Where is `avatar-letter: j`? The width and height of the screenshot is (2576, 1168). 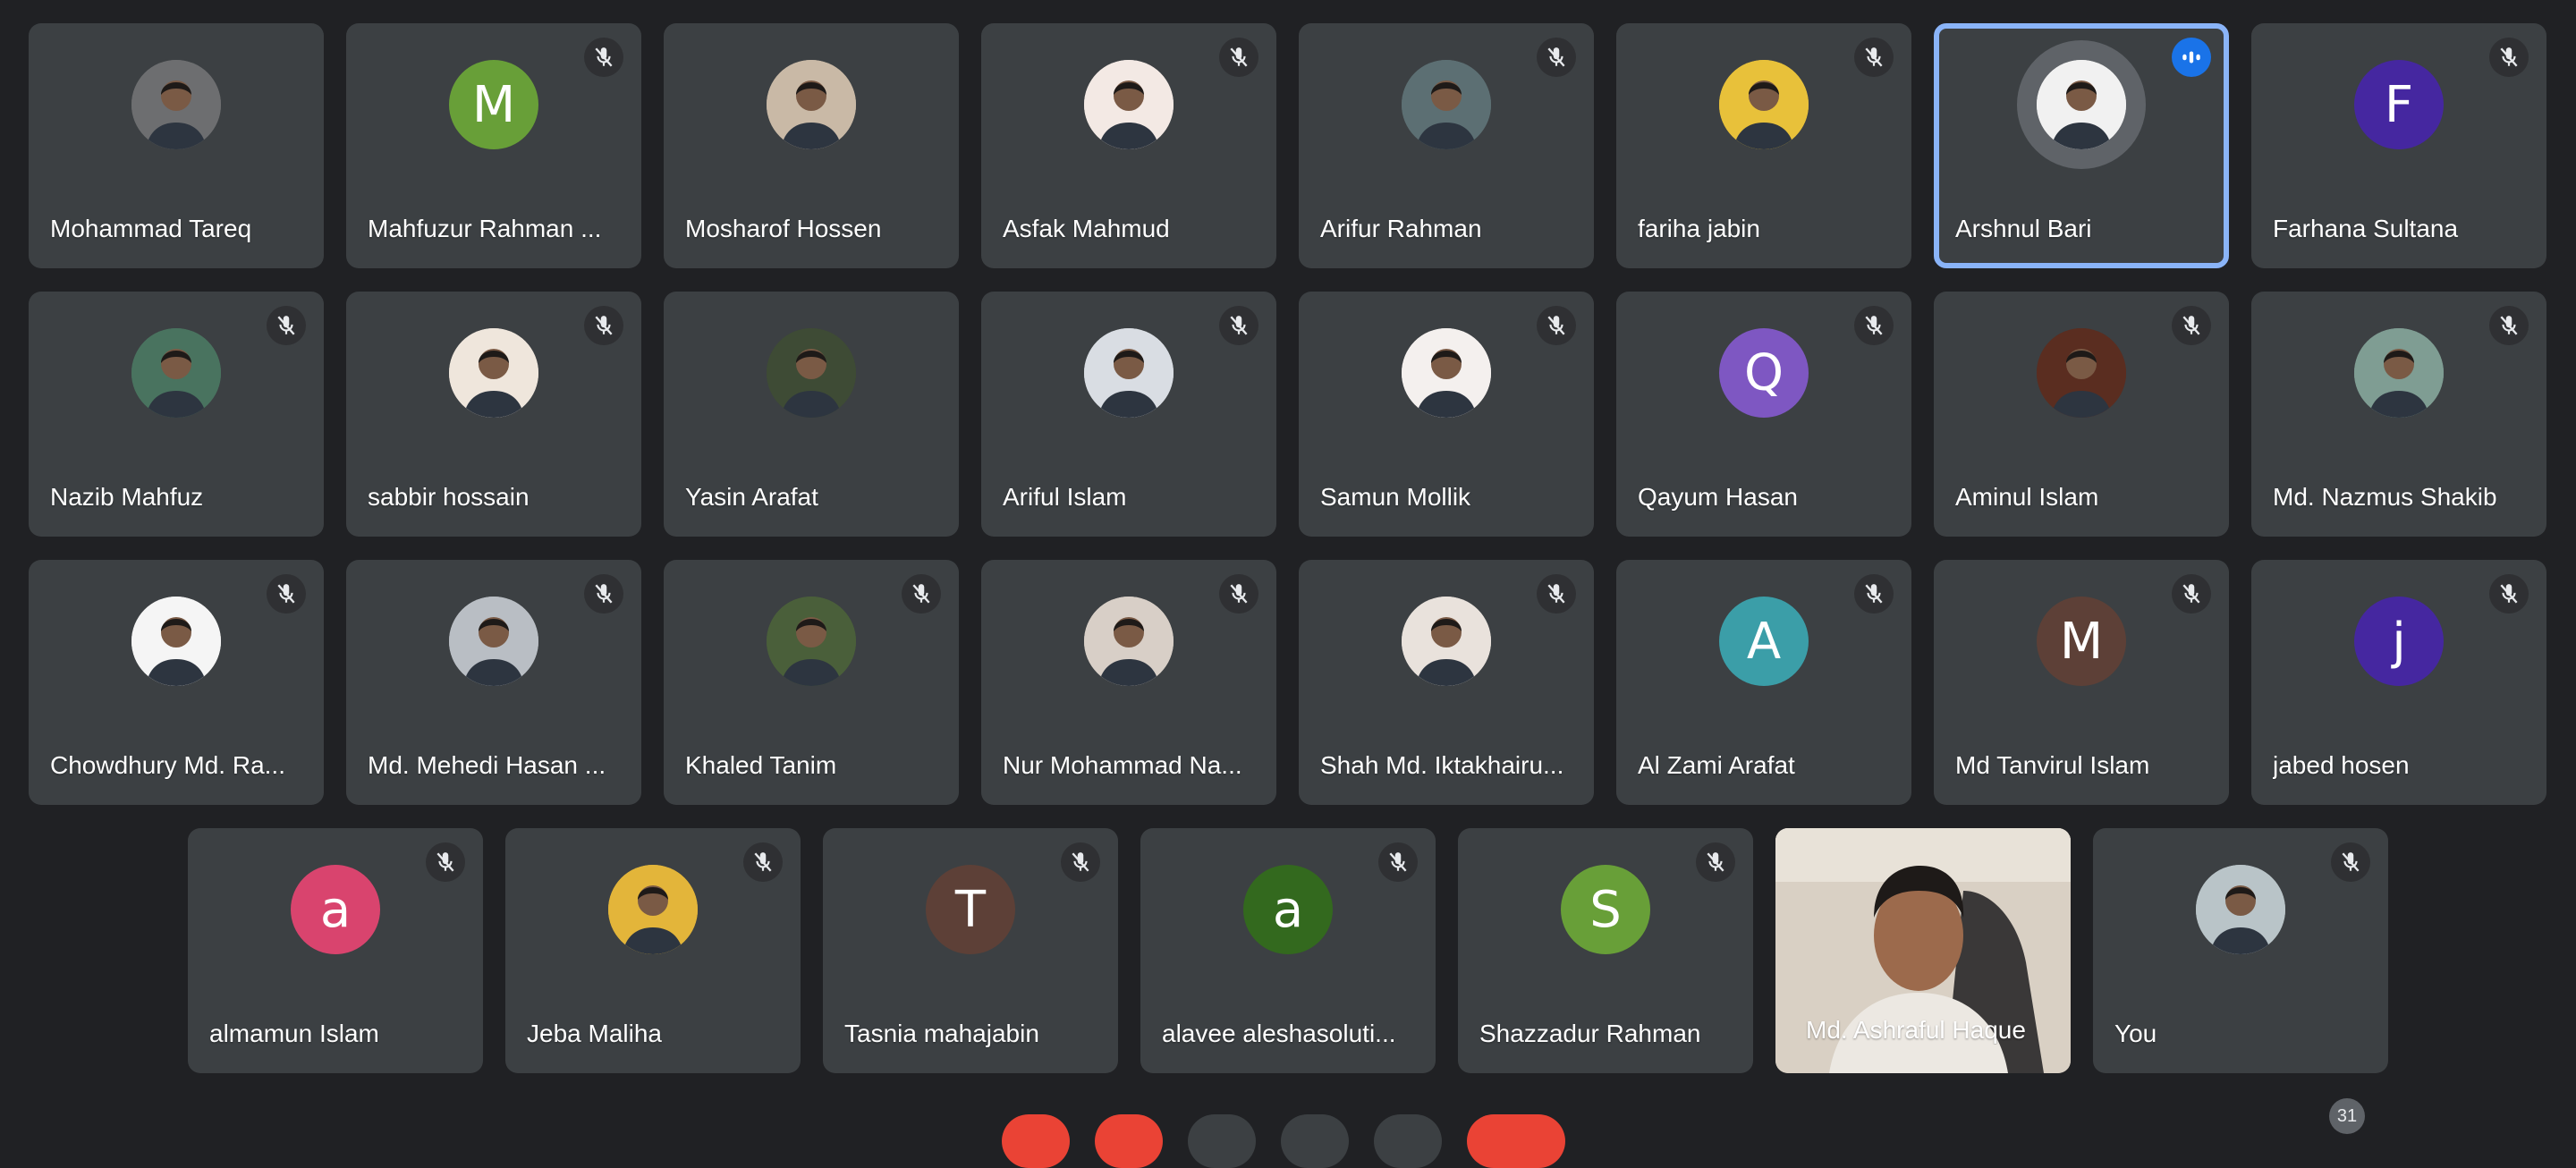
avatar-letter: j is located at coordinates (2399, 641).